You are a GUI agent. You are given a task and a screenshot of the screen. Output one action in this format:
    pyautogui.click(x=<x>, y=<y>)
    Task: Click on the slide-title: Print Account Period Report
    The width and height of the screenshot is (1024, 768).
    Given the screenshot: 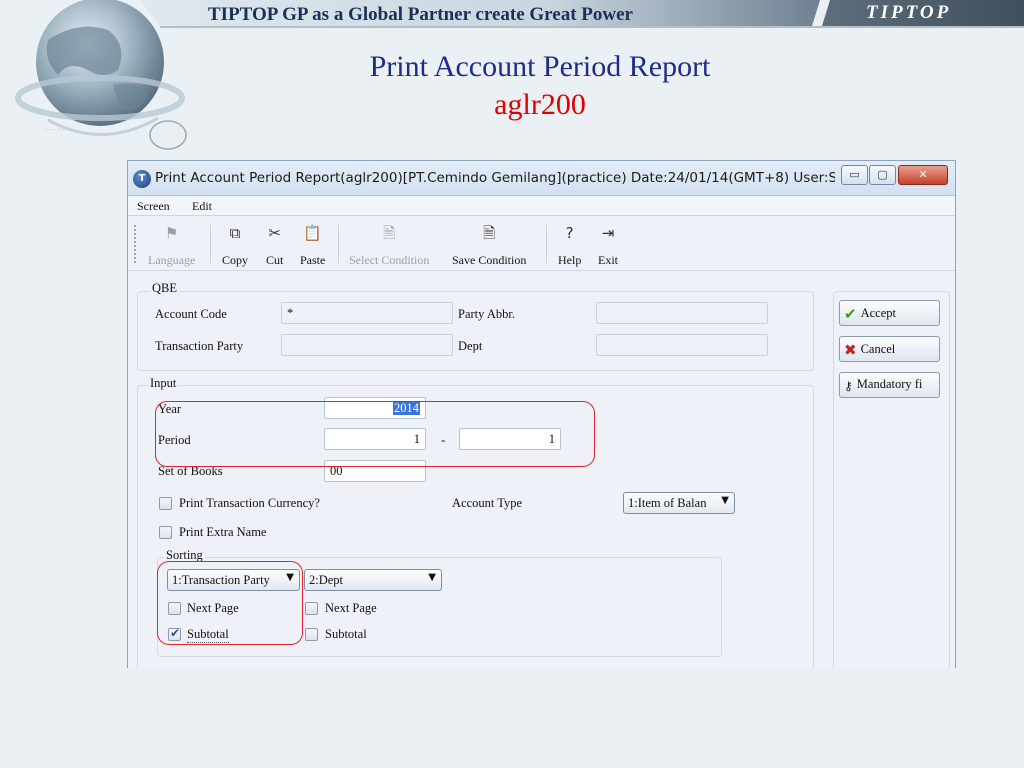 What is the action you would take?
    pyautogui.click(x=540, y=66)
    